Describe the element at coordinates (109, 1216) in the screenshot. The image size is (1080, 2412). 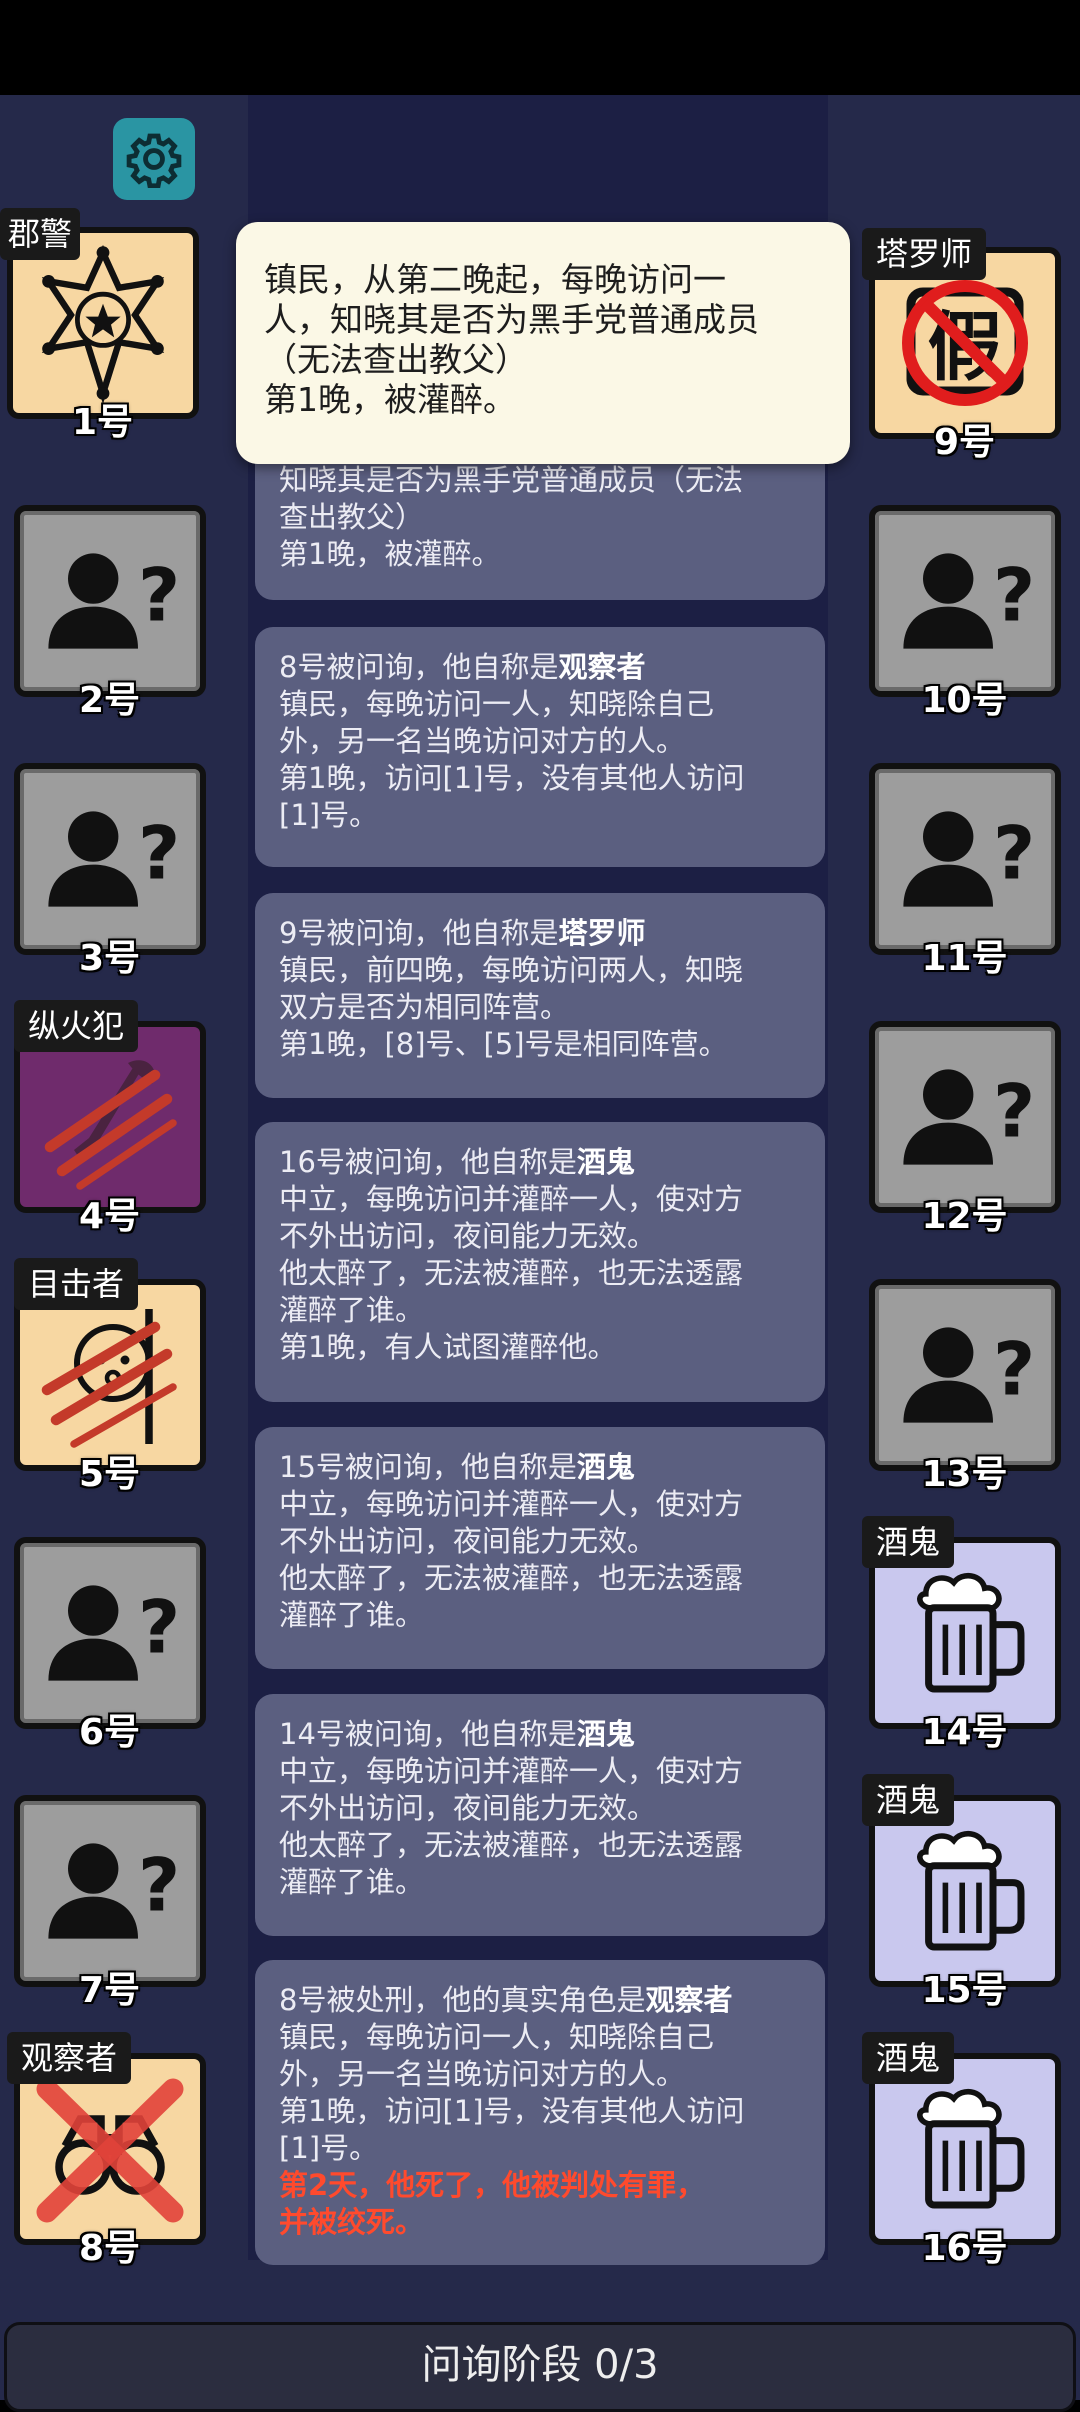
I see `player-number: 4号` at that location.